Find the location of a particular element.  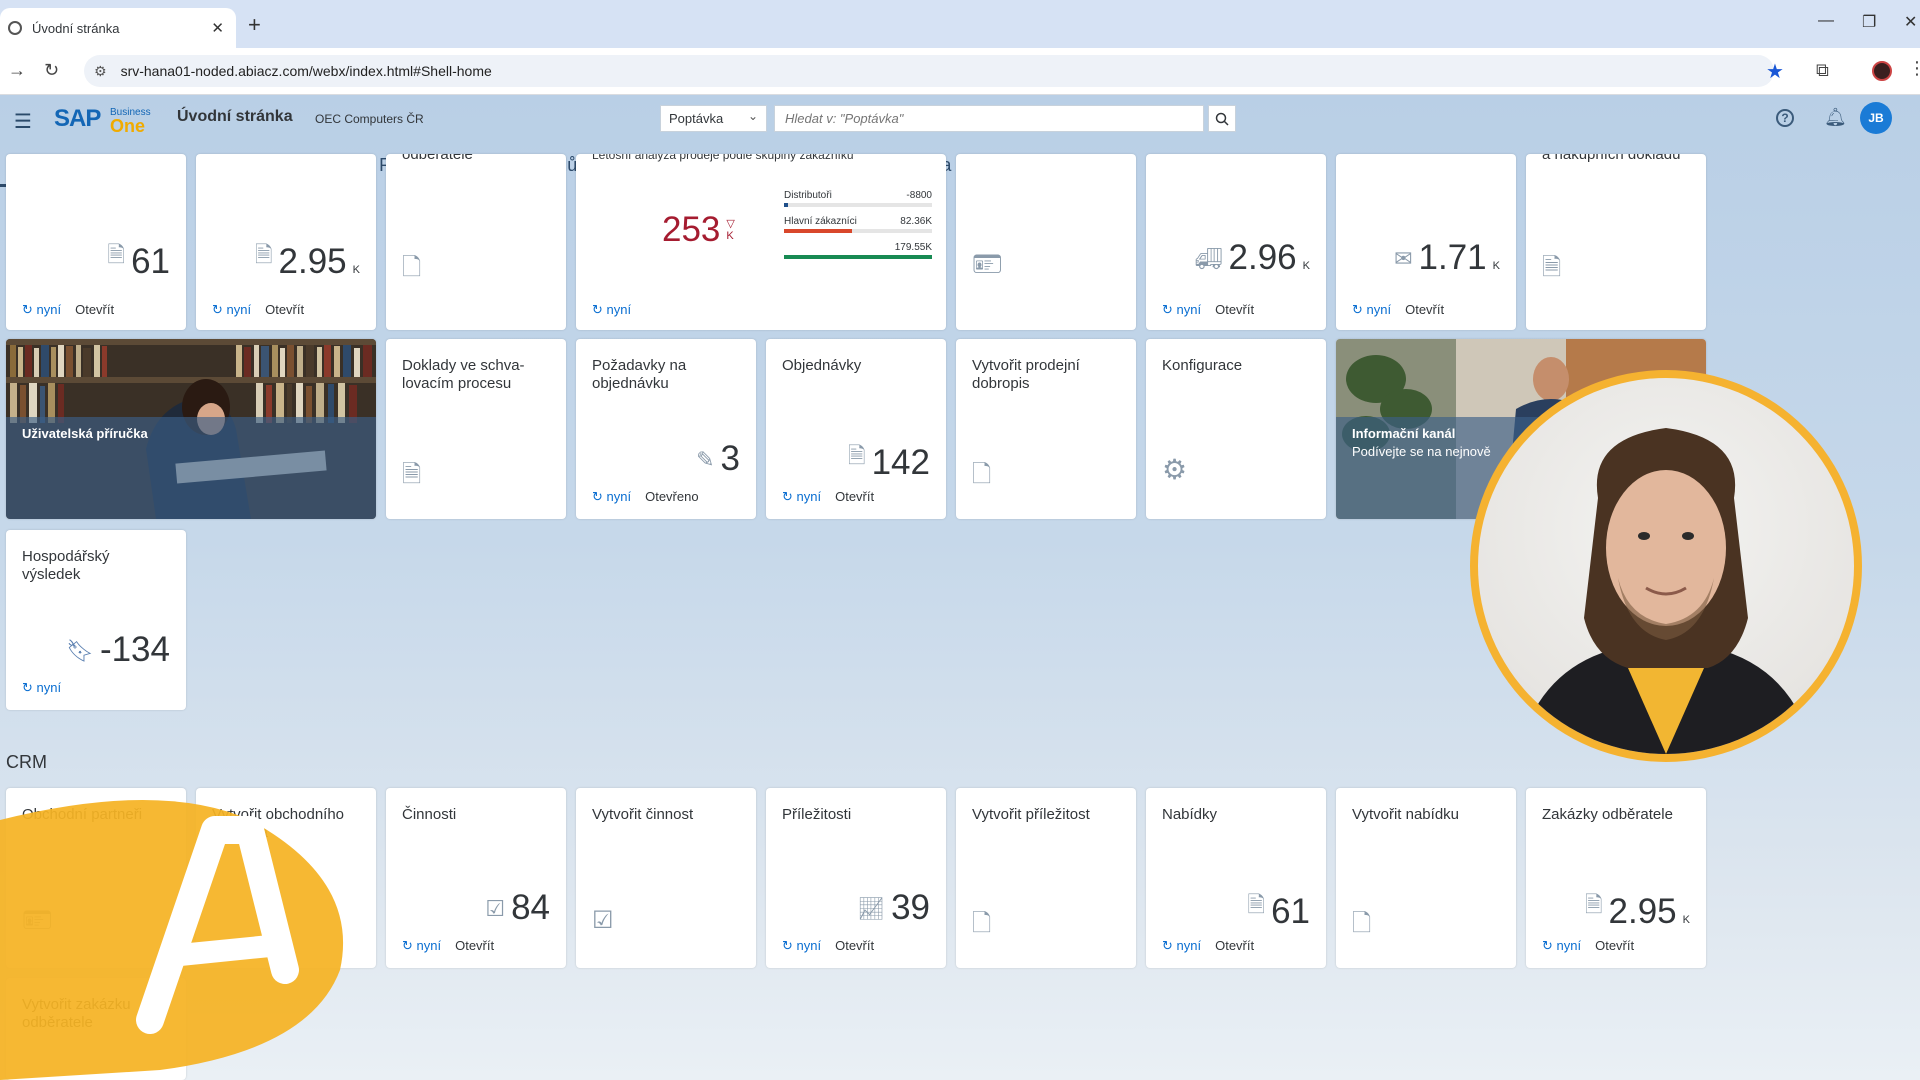

bar-fill is located at coordinates (818, 231).